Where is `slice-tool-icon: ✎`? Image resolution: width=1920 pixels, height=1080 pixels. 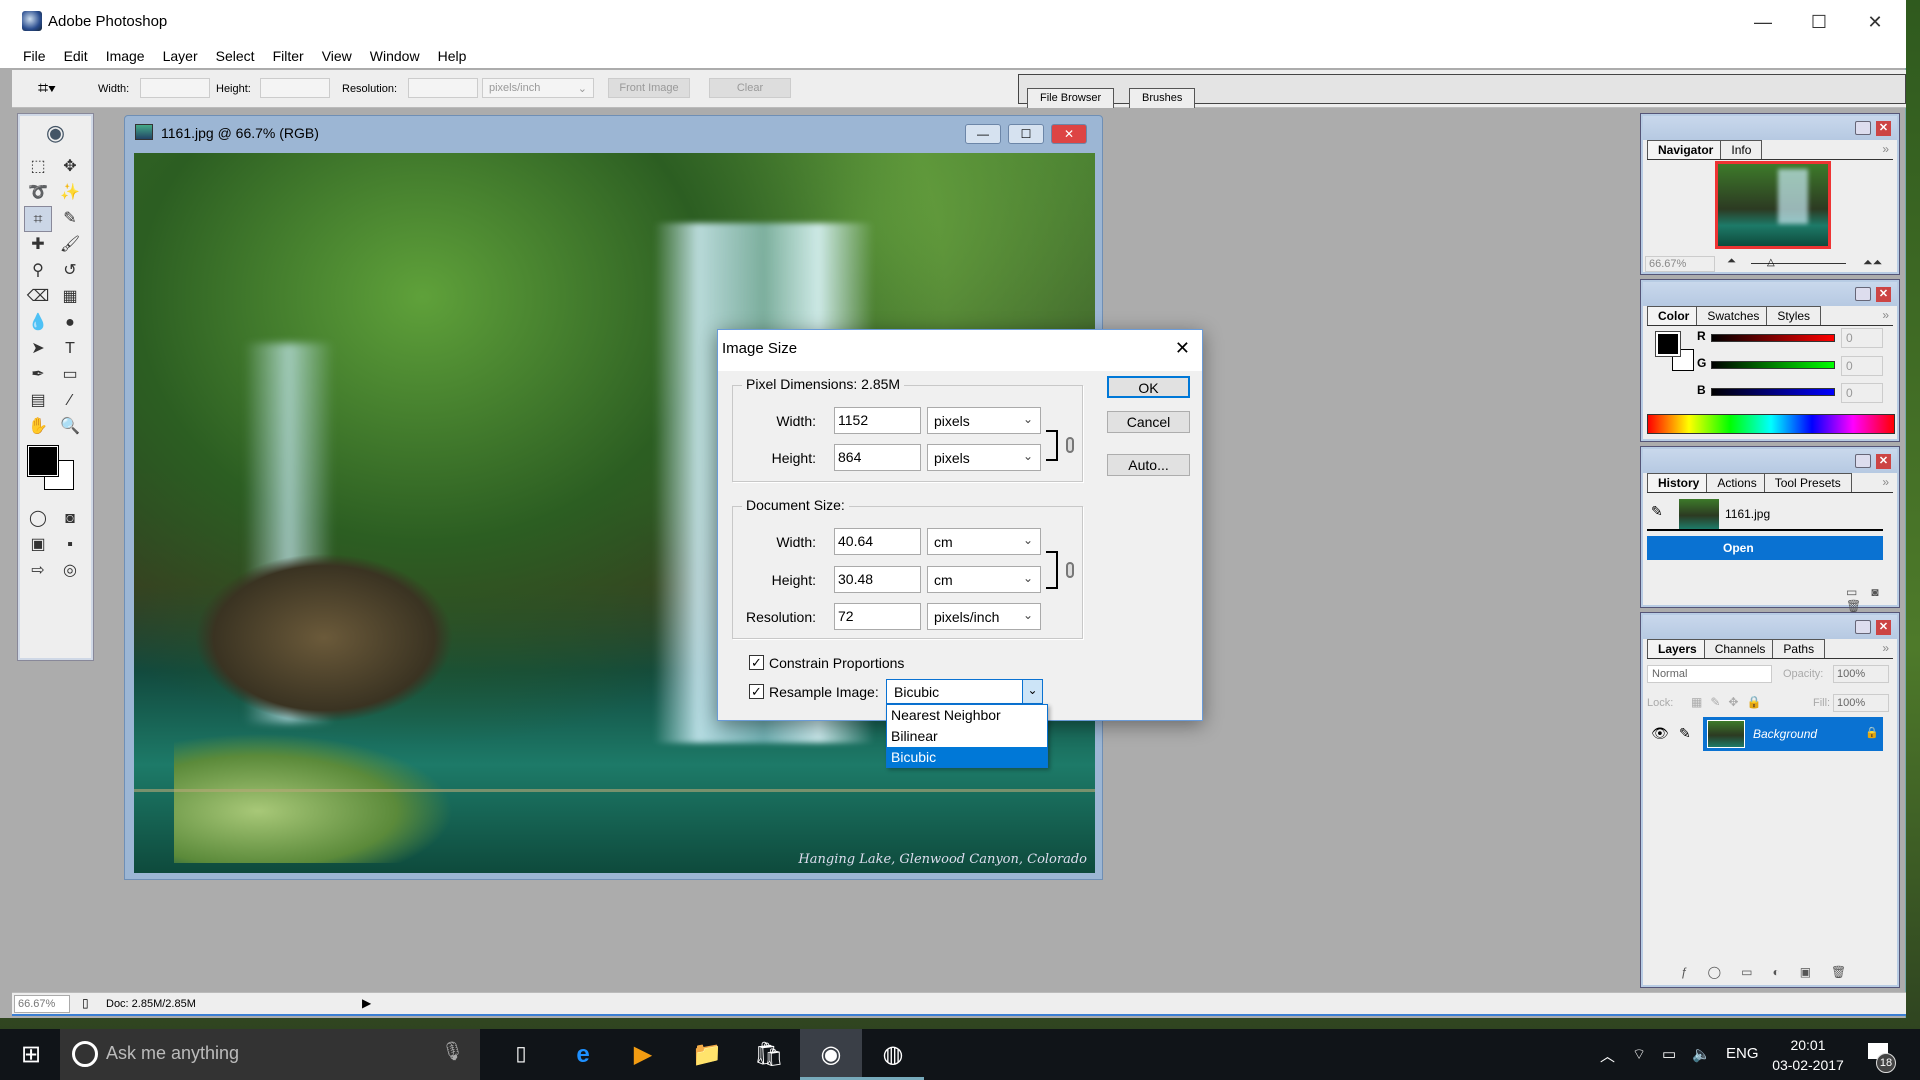
slice-tool-icon: ✎ is located at coordinates (70, 219).